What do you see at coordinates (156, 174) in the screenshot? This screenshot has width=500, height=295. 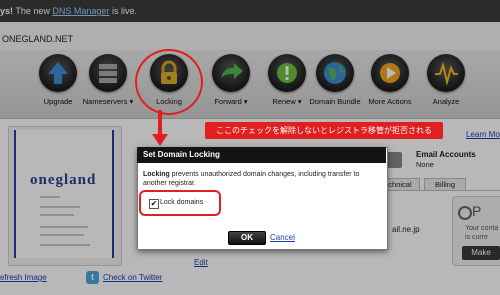 I see `dialog-description-bold: Locking` at bounding box center [156, 174].